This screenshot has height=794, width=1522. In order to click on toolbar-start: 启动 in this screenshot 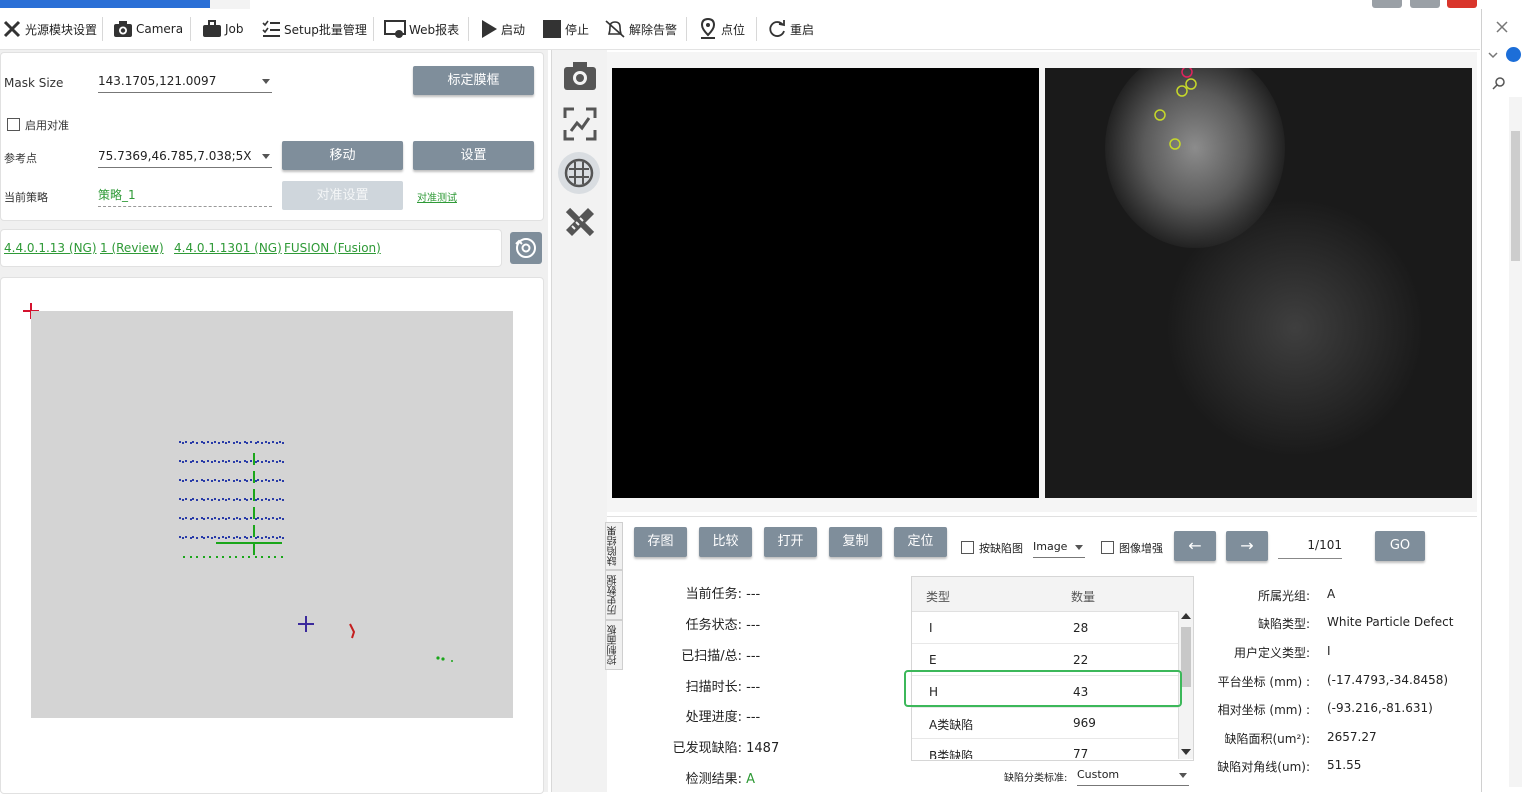, I will do `click(502, 29)`.